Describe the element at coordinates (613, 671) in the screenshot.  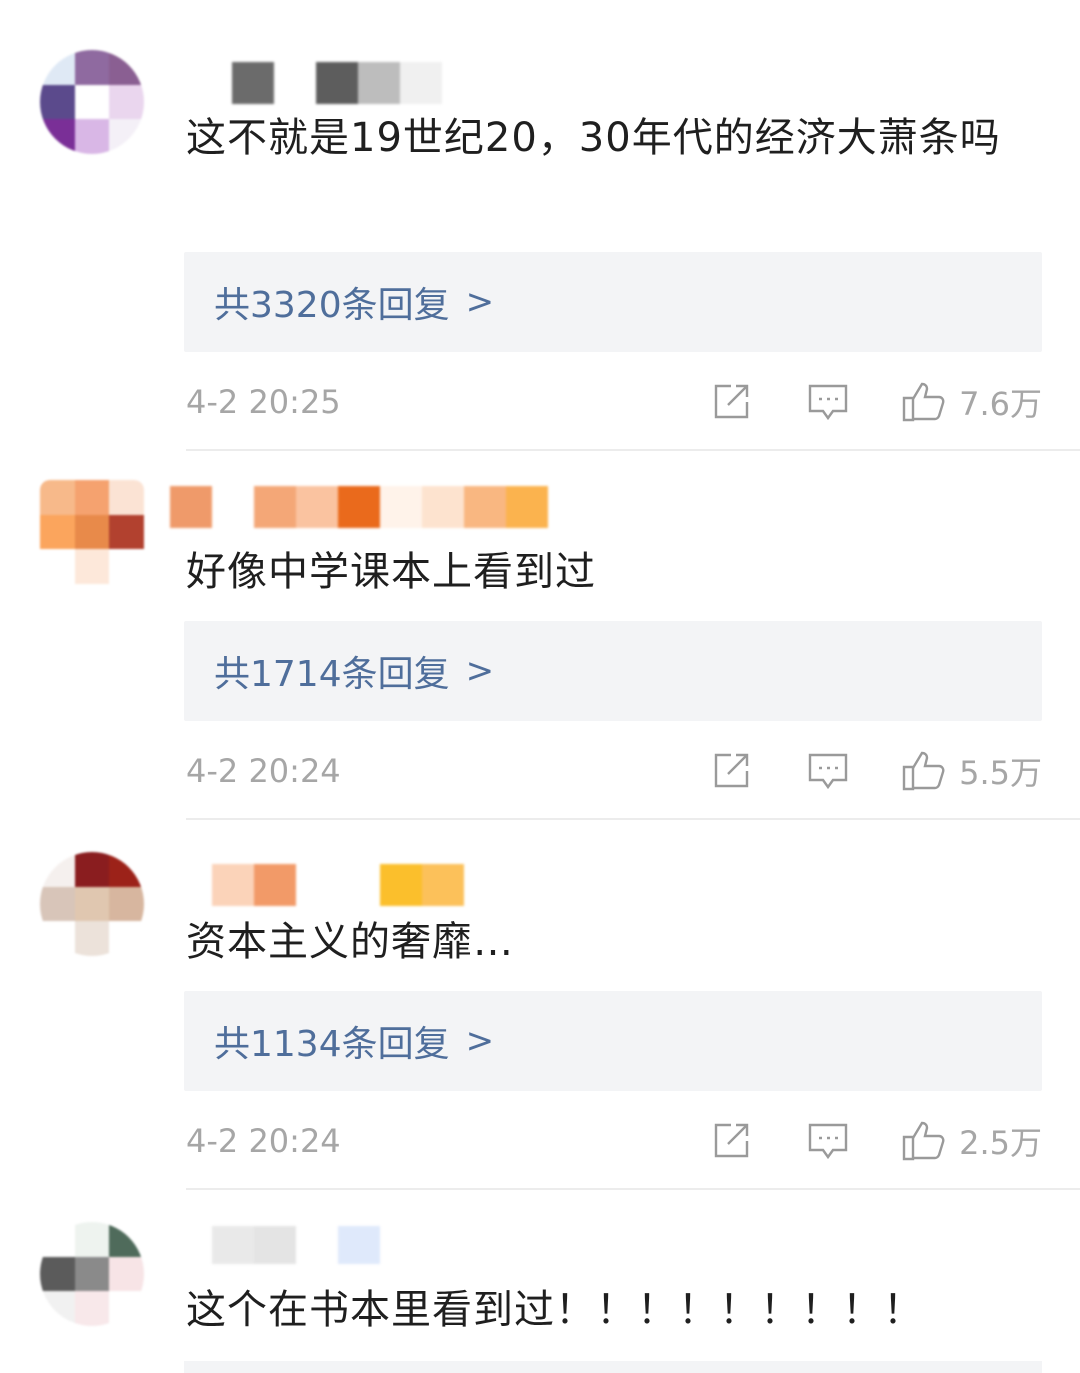
I see `view-replies-button: 共1714条回复 >` at that location.